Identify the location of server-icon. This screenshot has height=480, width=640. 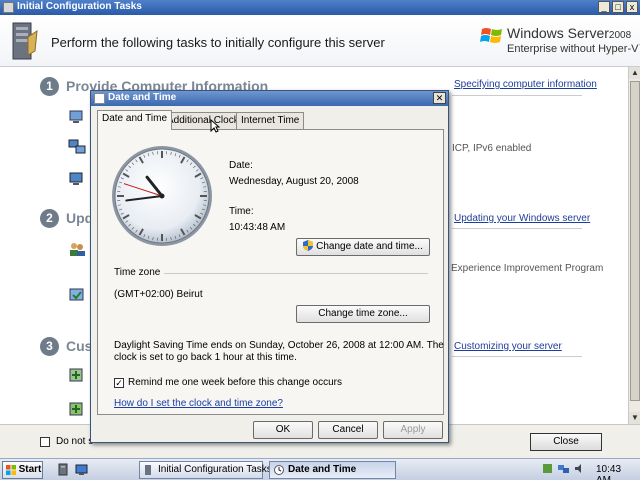
(25, 41).